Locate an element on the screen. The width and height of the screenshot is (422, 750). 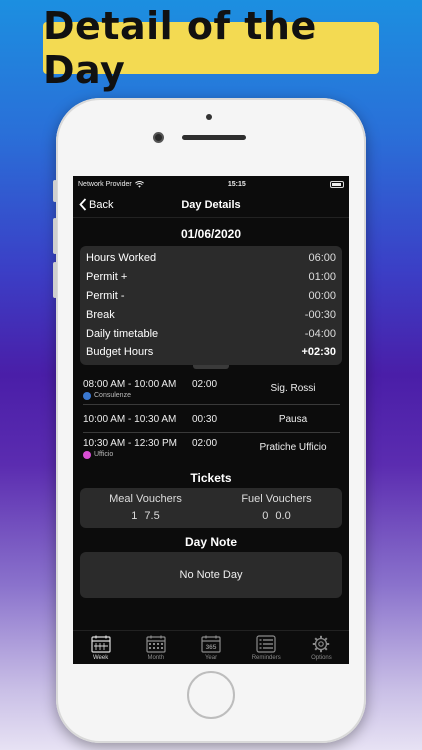
earpiece-speaker is located at coordinates (214, 137).